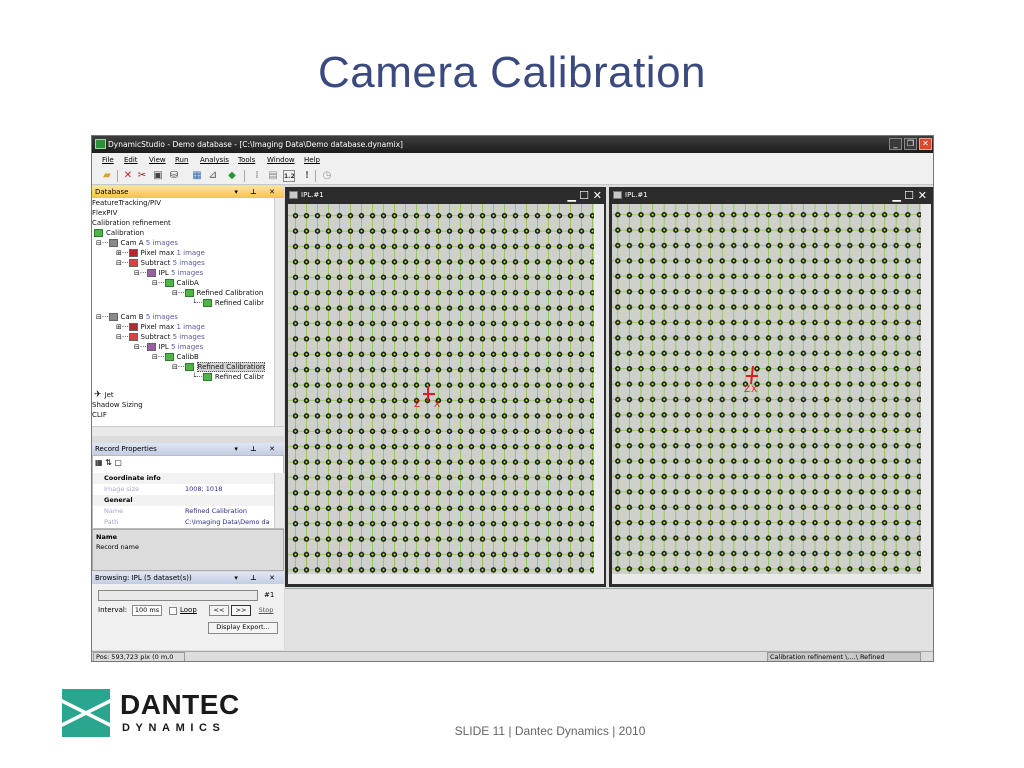 The image size is (1024, 768). What do you see at coordinates (246, 160) in the screenshot?
I see `menu-tools: Tools` at bounding box center [246, 160].